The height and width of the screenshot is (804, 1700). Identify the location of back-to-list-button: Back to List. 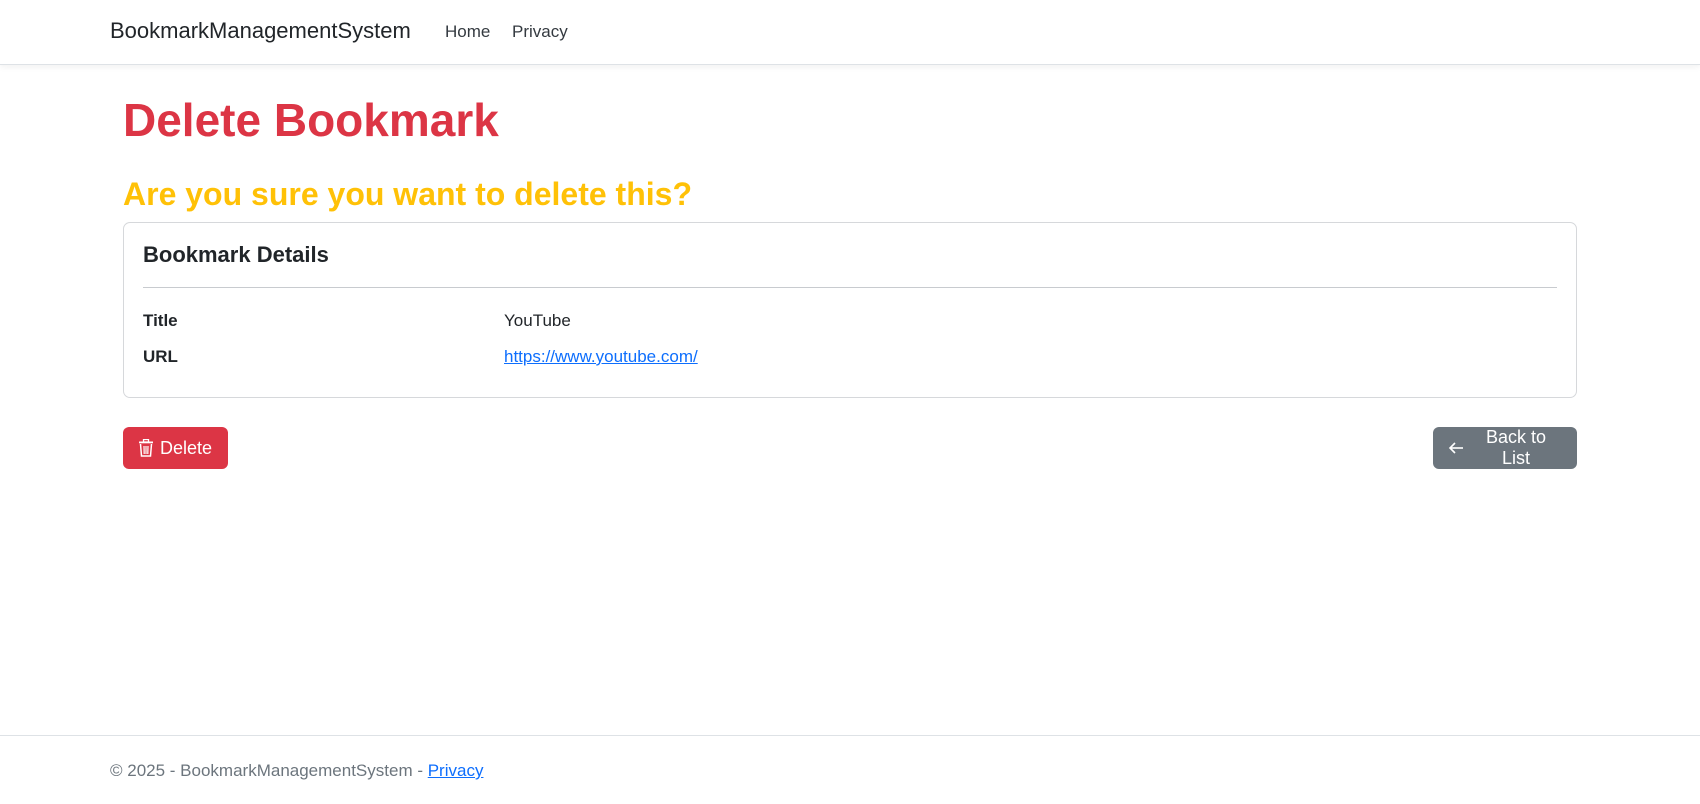
(1505, 448).